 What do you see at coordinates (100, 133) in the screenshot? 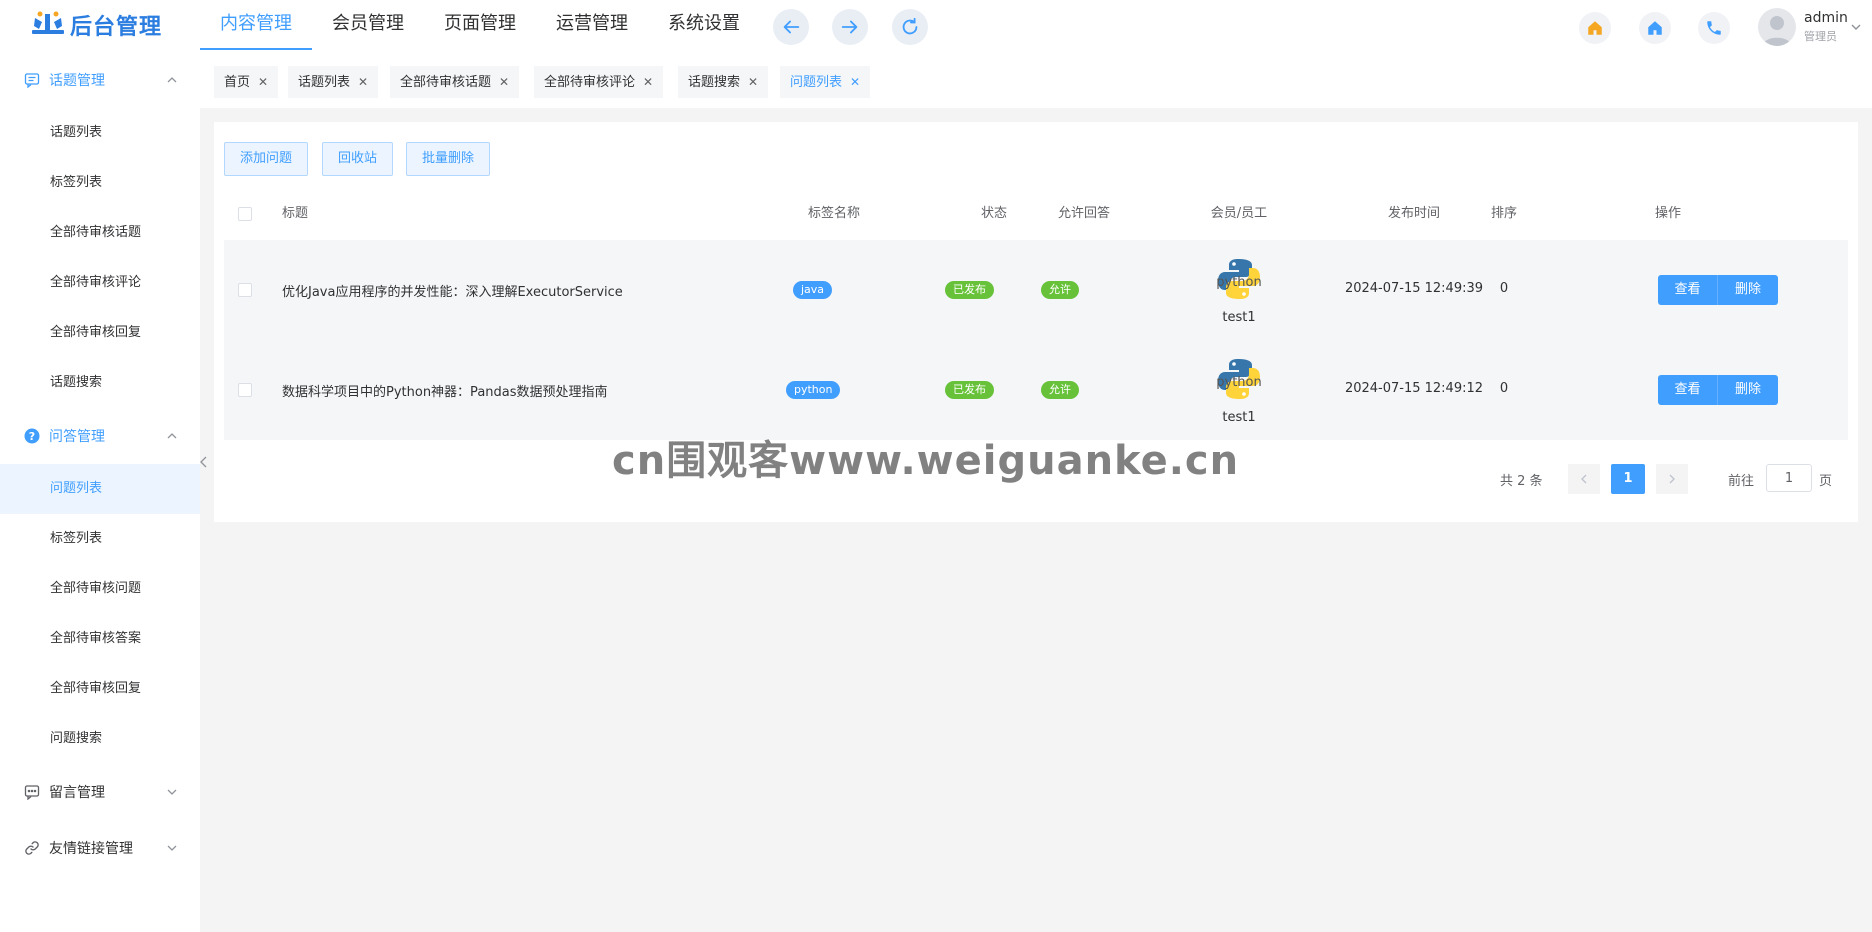
I see `sidebar-item-topic-list: 话题列表` at bounding box center [100, 133].